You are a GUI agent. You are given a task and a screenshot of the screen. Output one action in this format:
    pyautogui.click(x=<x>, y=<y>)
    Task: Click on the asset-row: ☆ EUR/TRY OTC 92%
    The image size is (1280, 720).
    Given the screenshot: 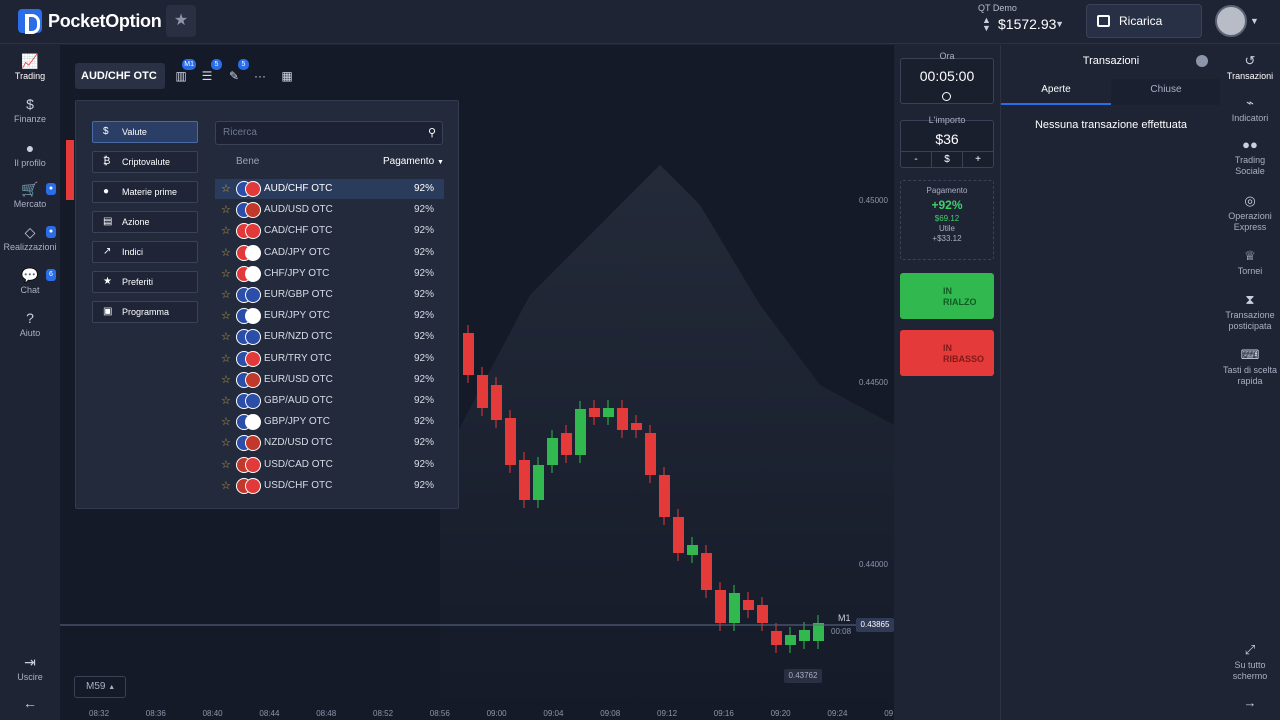 What is the action you would take?
    pyautogui.click(x=329, y=359)
    